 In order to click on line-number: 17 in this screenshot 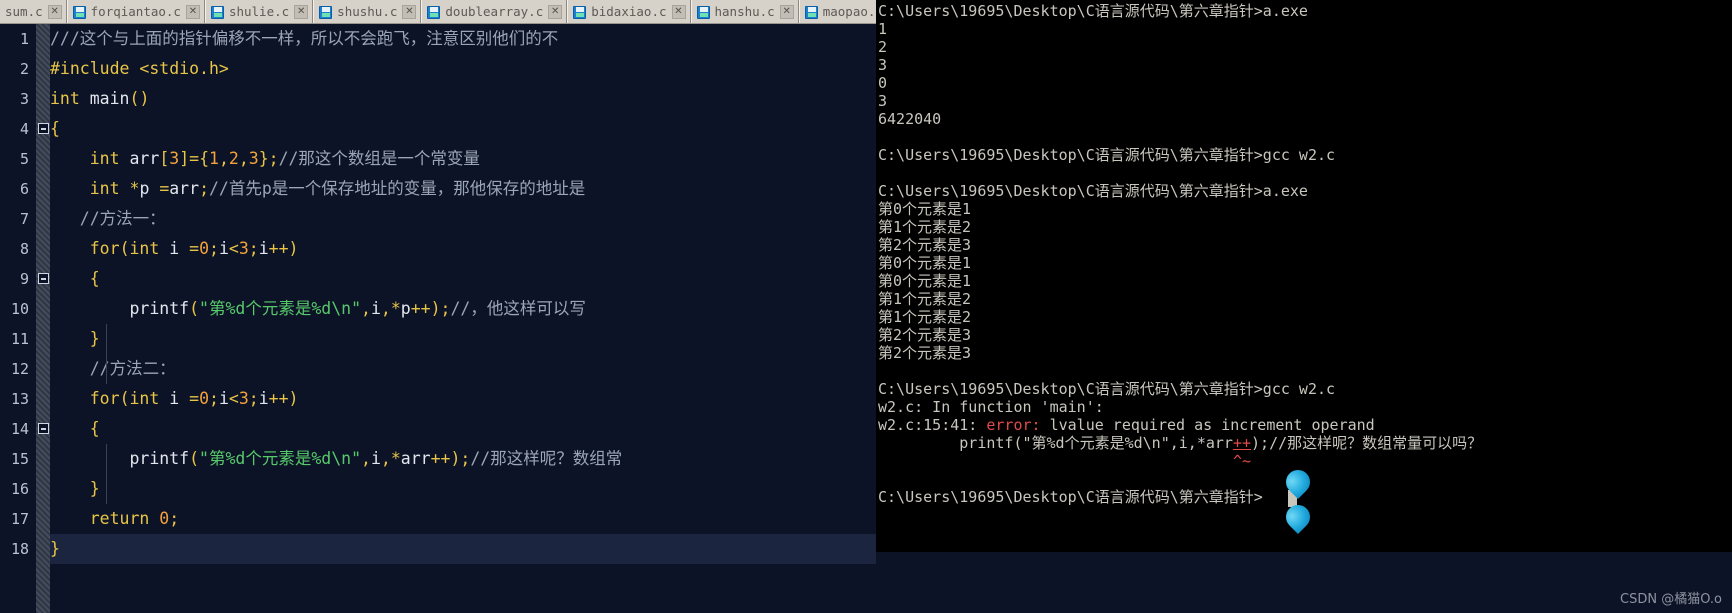, I will do `click(19, 519)`.